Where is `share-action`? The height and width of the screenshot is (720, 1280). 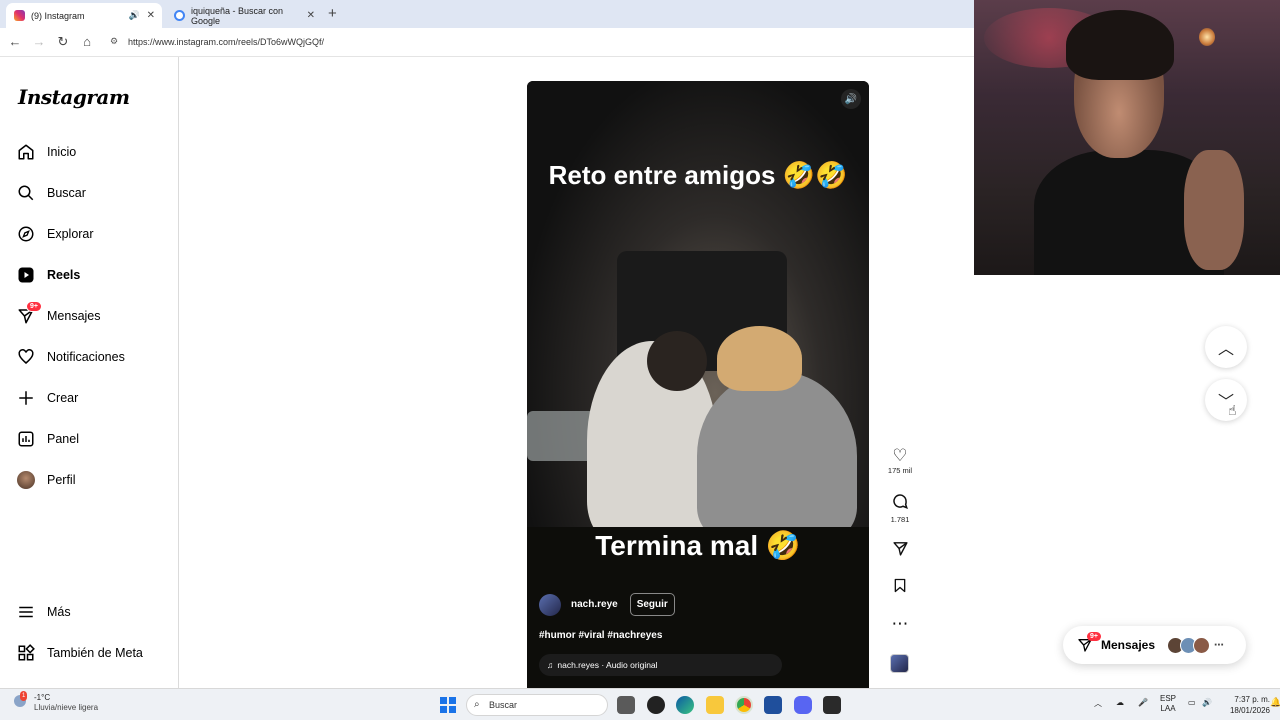
share-action is located at coordinates (900, 551).